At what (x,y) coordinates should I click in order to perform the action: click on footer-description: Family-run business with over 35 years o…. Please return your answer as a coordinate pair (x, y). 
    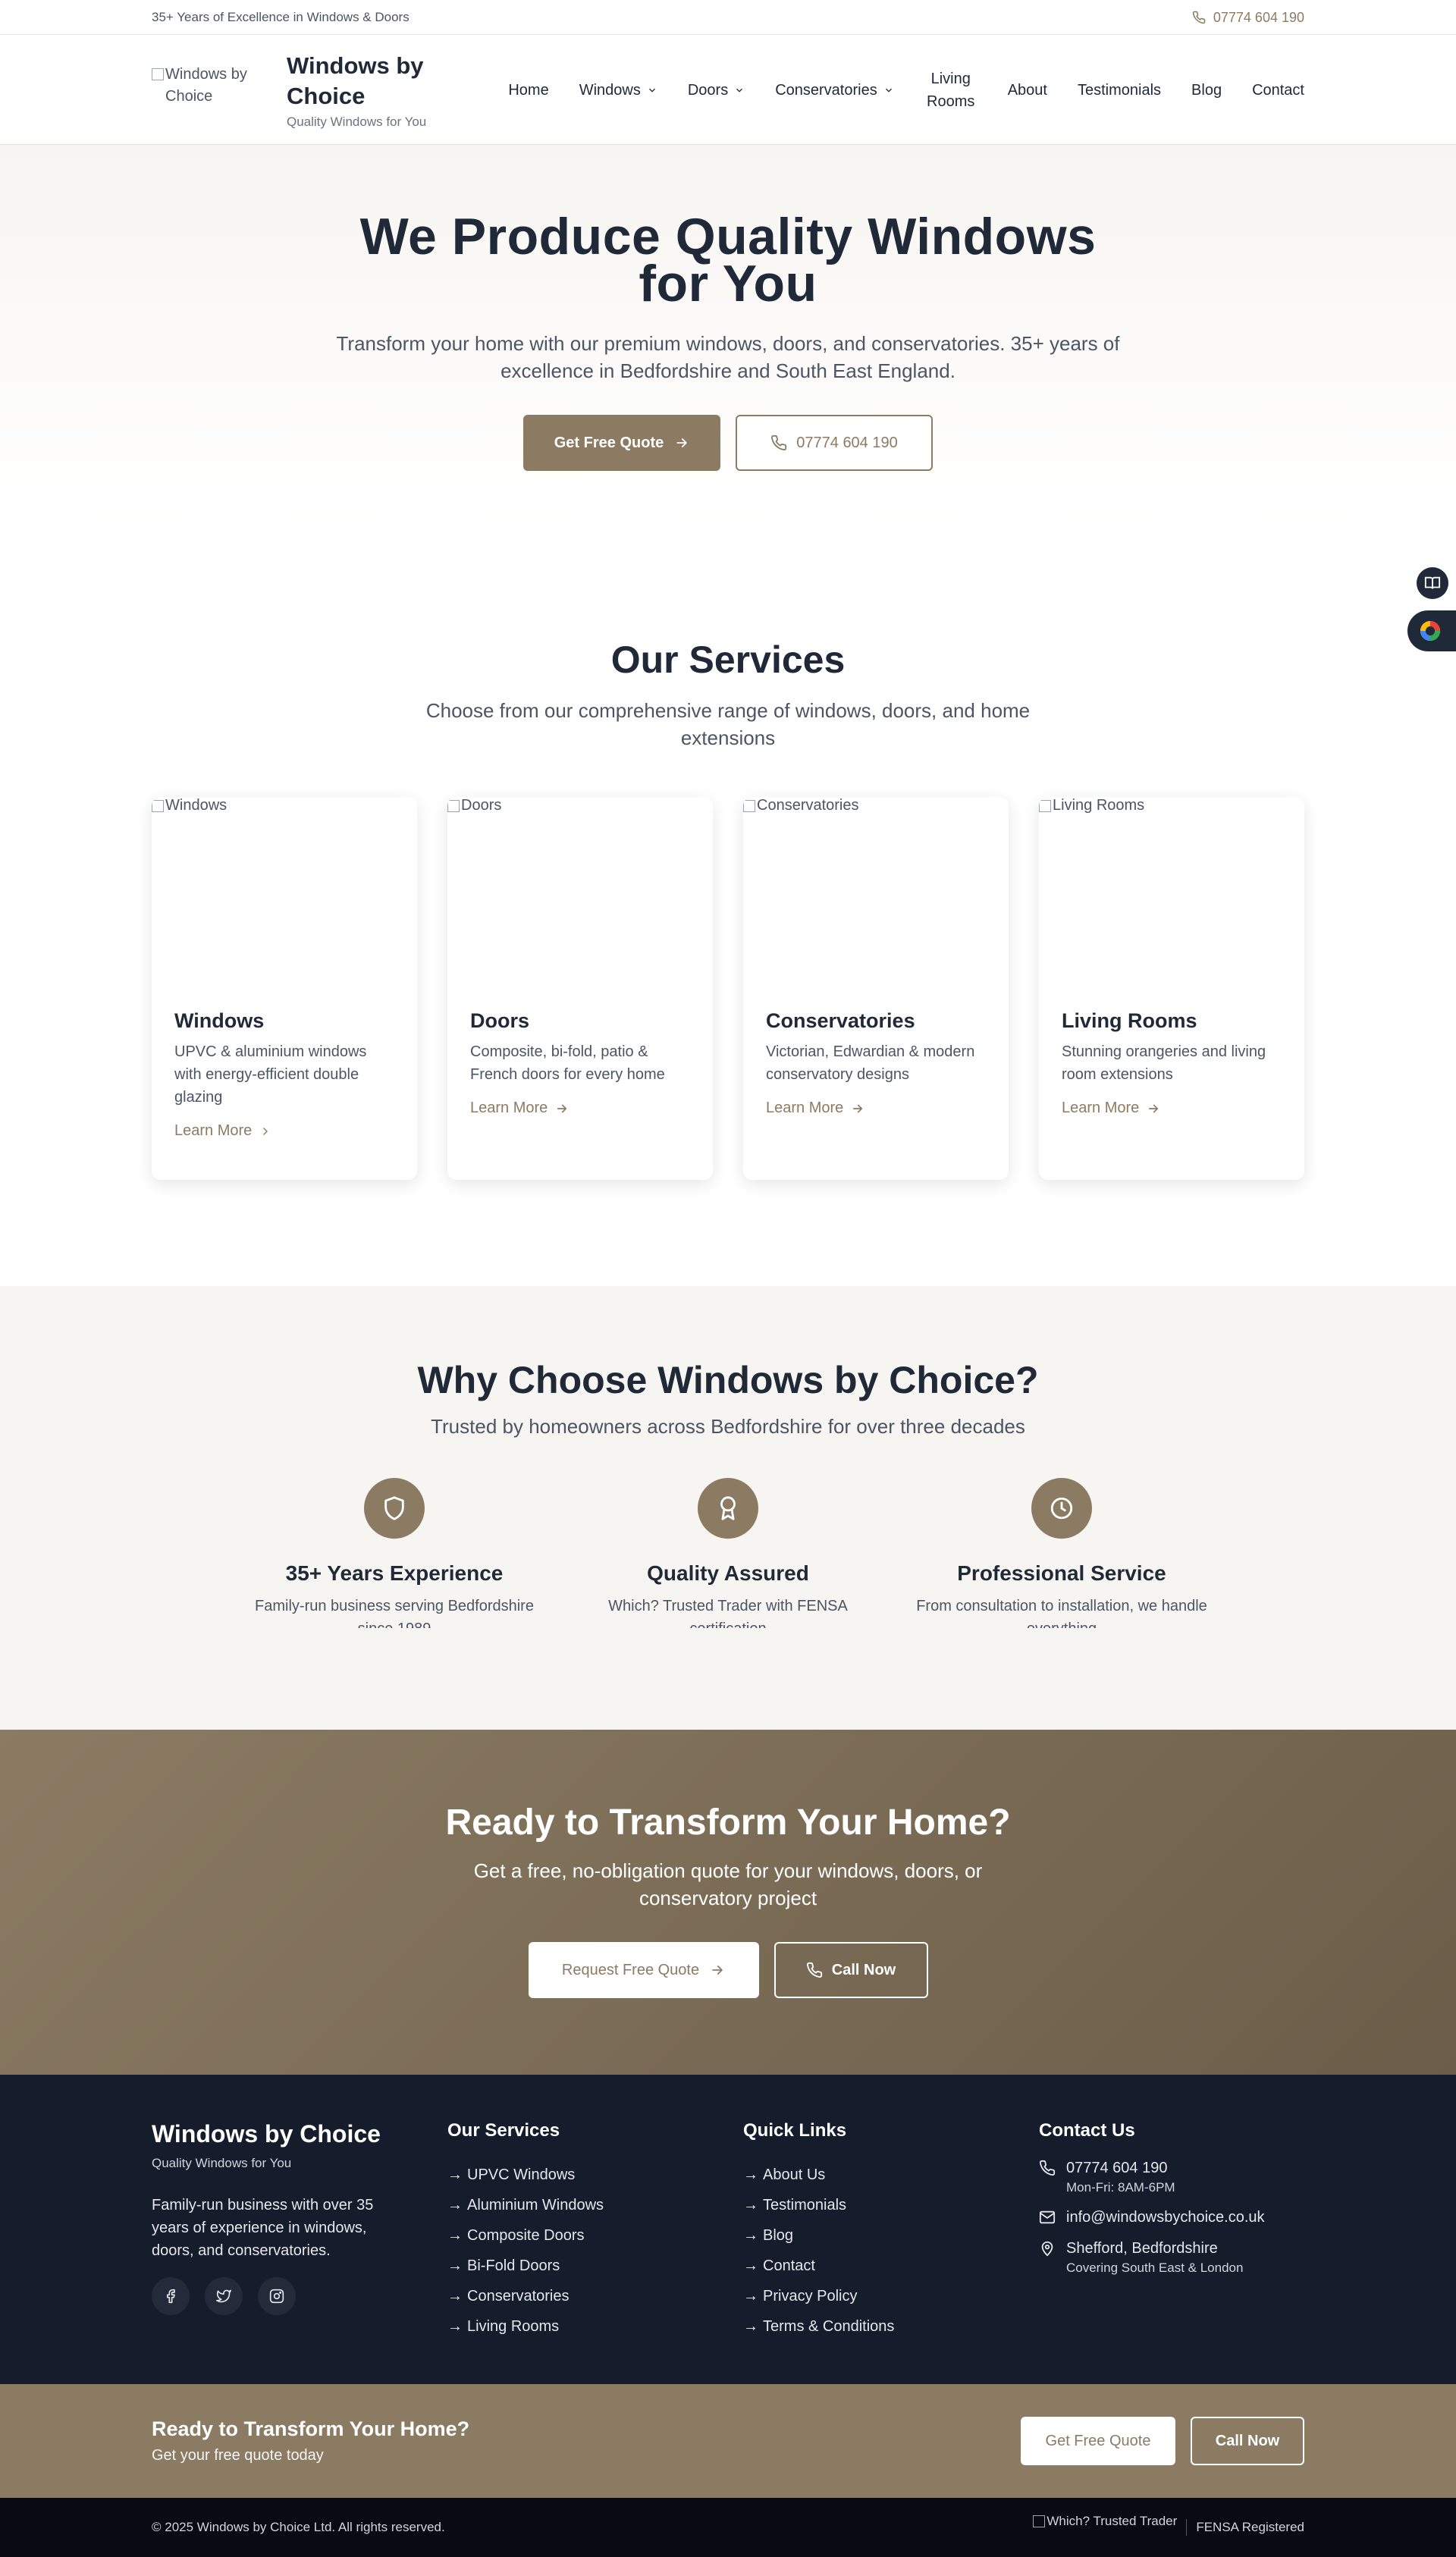
    Looking at the image, I should click on (263, 2228).